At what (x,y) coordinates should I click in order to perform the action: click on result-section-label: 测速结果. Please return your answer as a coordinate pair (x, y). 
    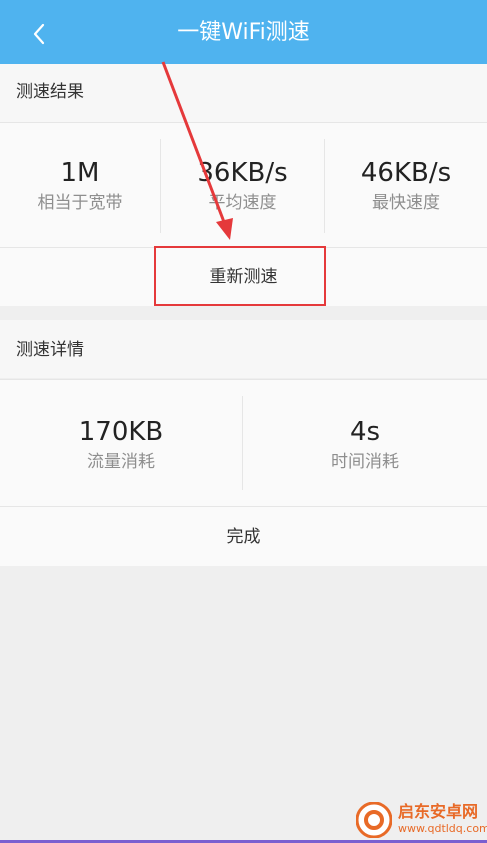
    Looking at the image, I should click on (50, 92).